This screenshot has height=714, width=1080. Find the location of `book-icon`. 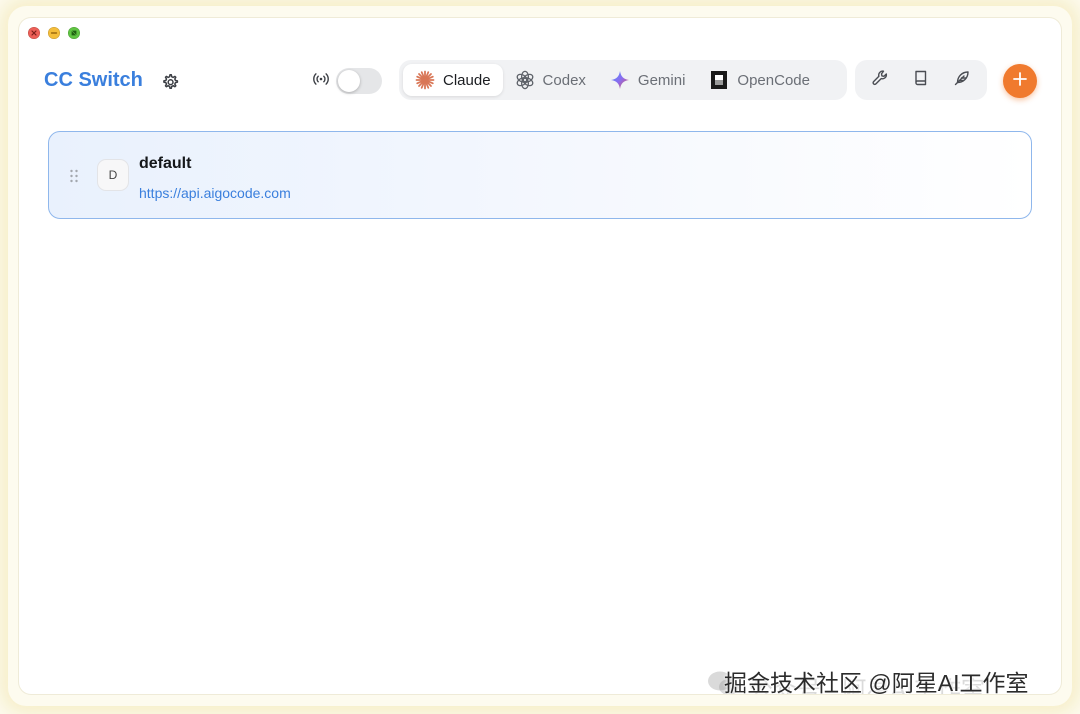

book-icon is located at coordinates (921, 80).